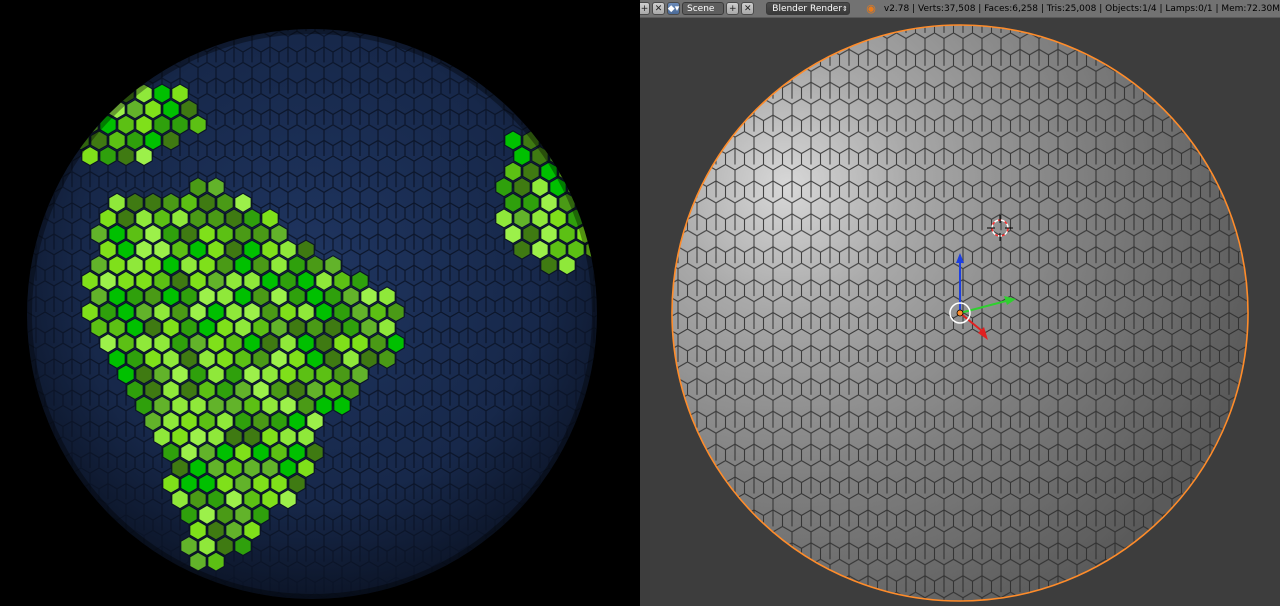  Describe the element at coordinates (733, 8) in the screenshot. I see `add-new-scene-button: +` at that location.